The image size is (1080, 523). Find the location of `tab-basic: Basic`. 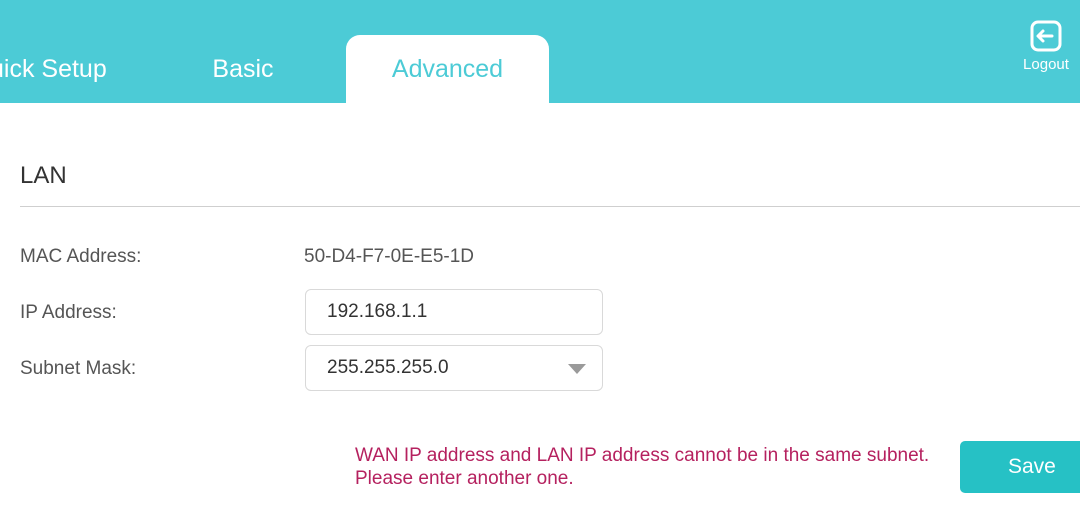

tab-basic: Basic is located at coordinates (243, 69).